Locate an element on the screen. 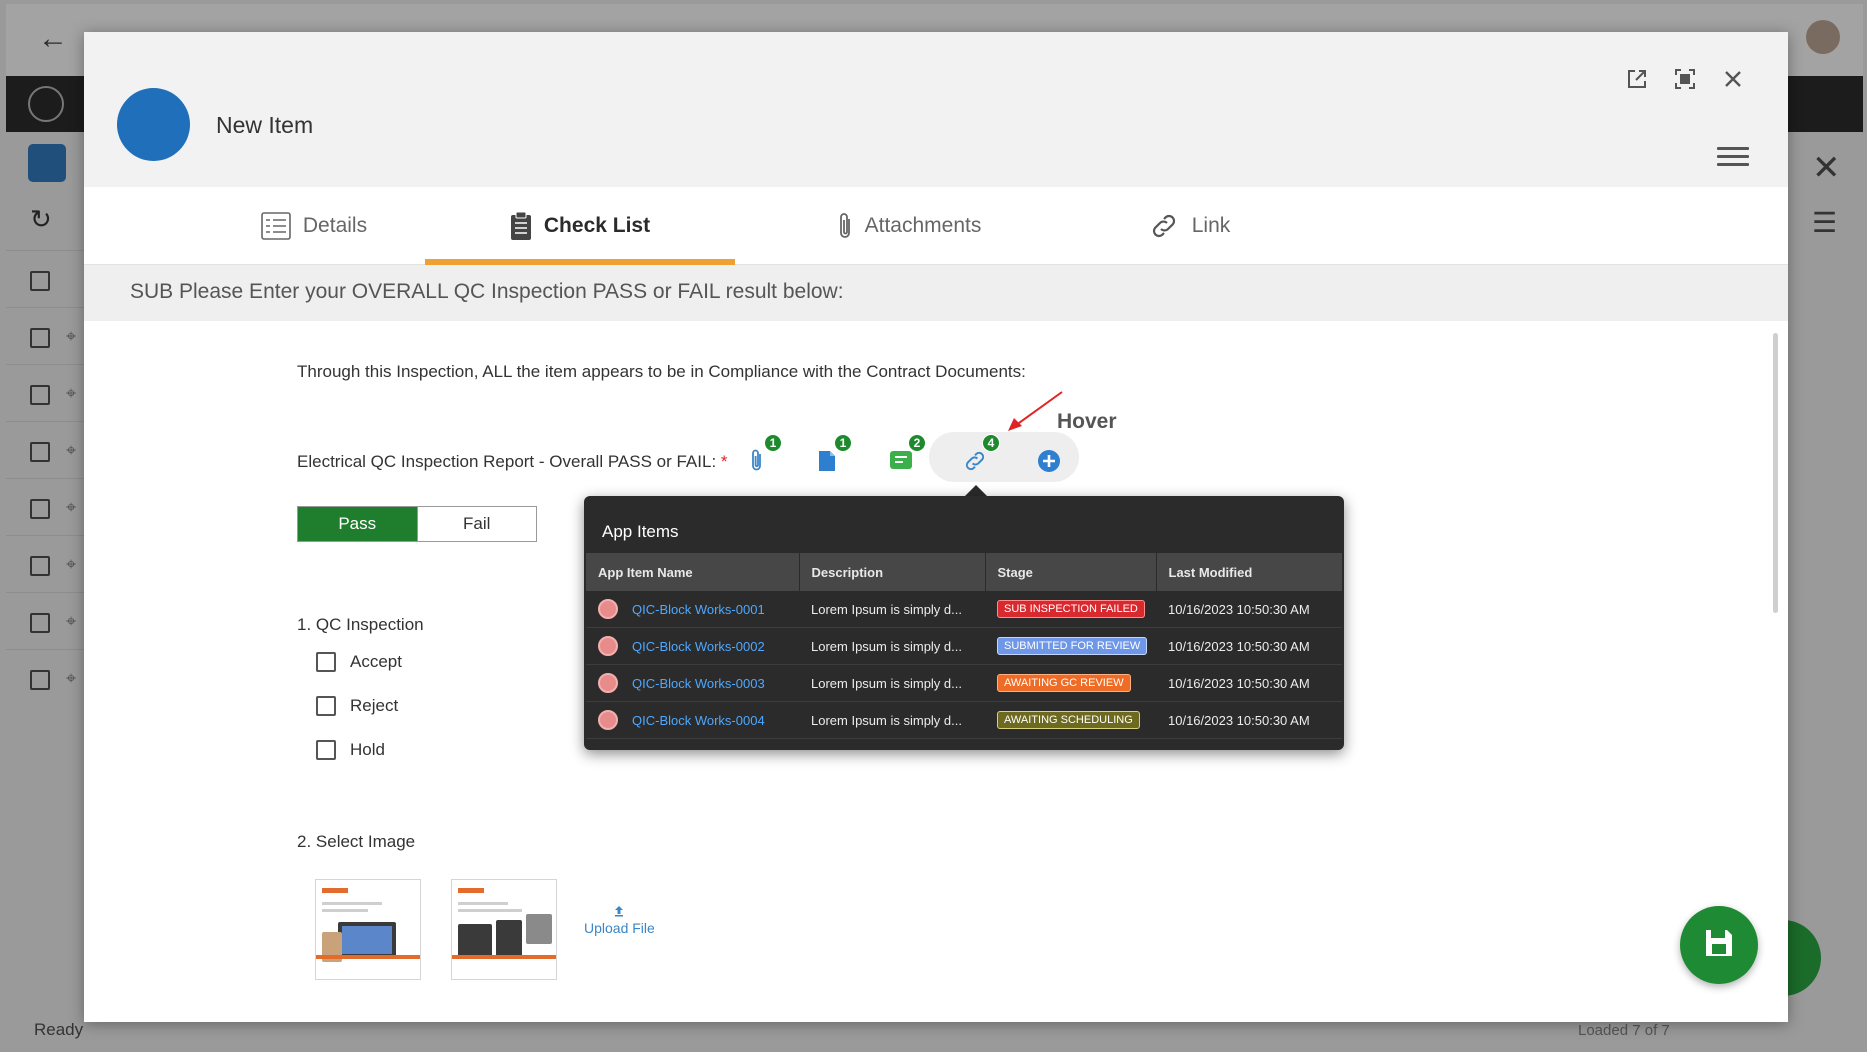  stage-cell: SUBMITTED FOR REVIEW is located at coordinates (1070, 646).